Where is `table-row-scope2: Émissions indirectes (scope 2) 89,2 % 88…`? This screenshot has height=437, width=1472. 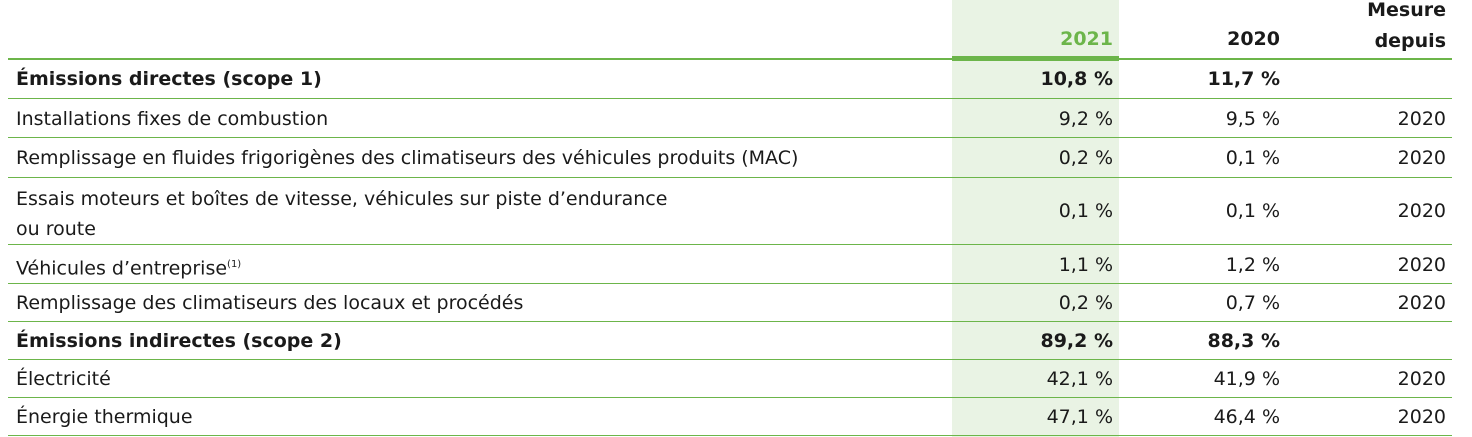
table-row-scope2: Émissions indirectes (scope 2) 89,2 % 88… is located at coordinates (730, 341).